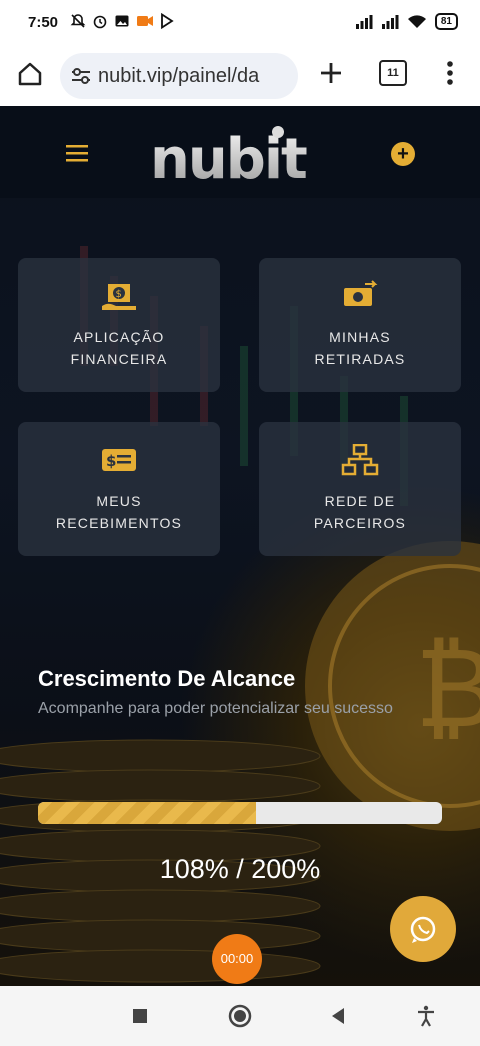  I want to click on bitcoin-coin-decoration: ₿, so click(392, 686).